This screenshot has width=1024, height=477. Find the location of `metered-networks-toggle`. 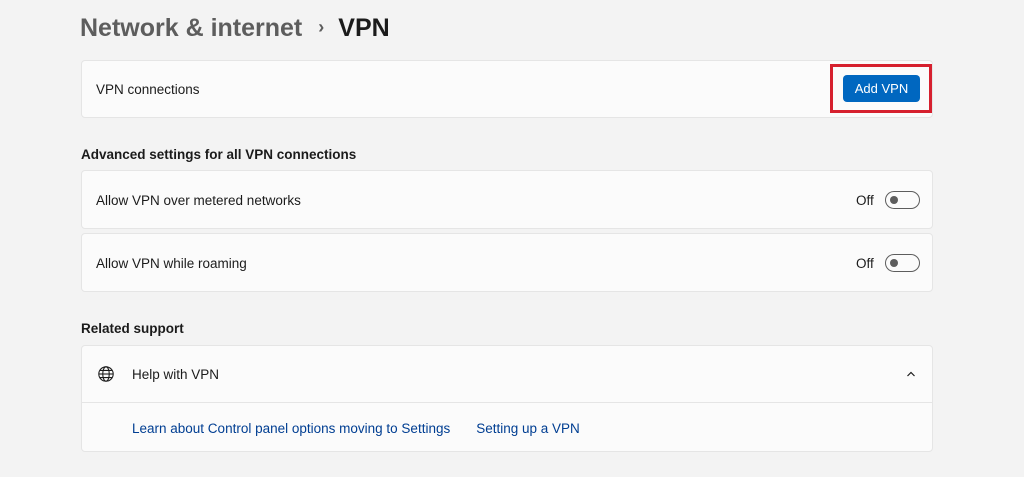

metered-networks-toggle is located at coordinates (902, 200).